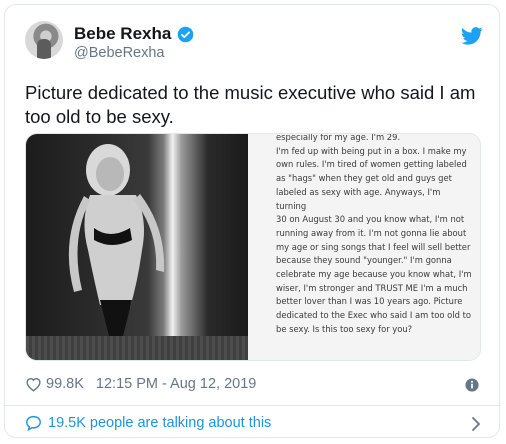 Image resolution: width=506 pixels, height=444 pixels. I want to click on heart-icon, so click(33, 385).